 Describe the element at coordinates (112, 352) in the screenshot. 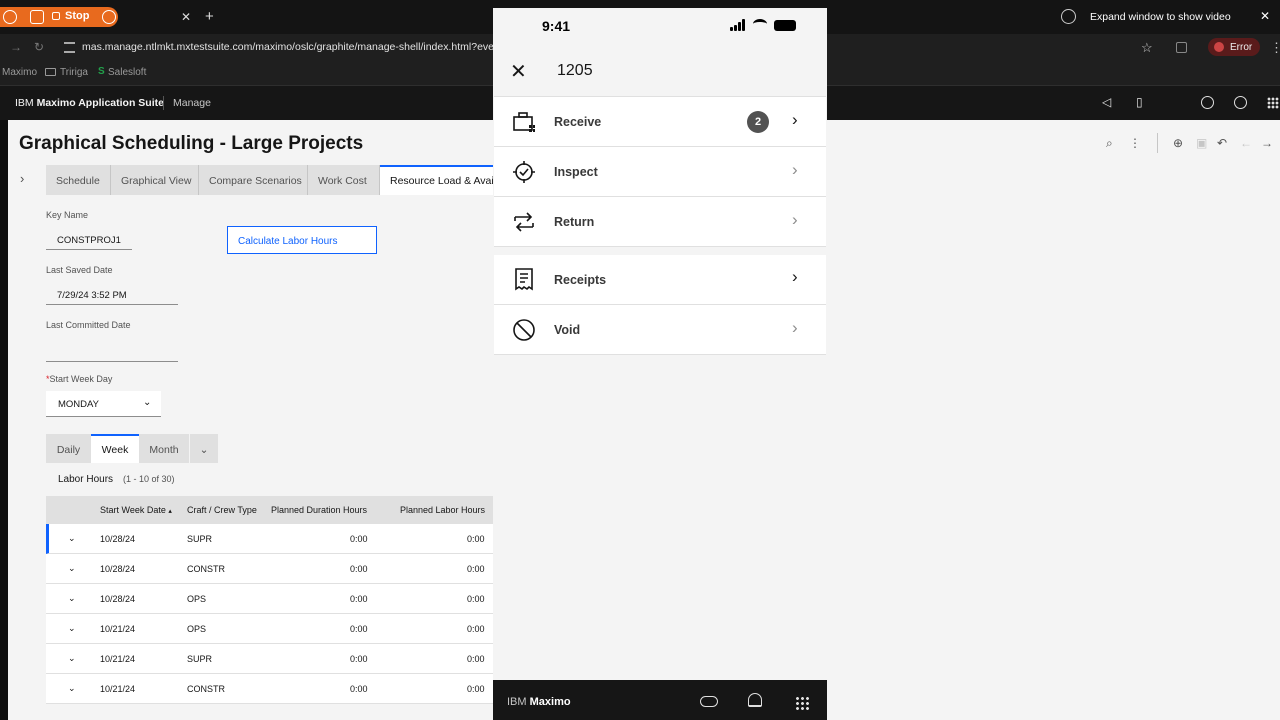

I see `last-committed-field` at that location.